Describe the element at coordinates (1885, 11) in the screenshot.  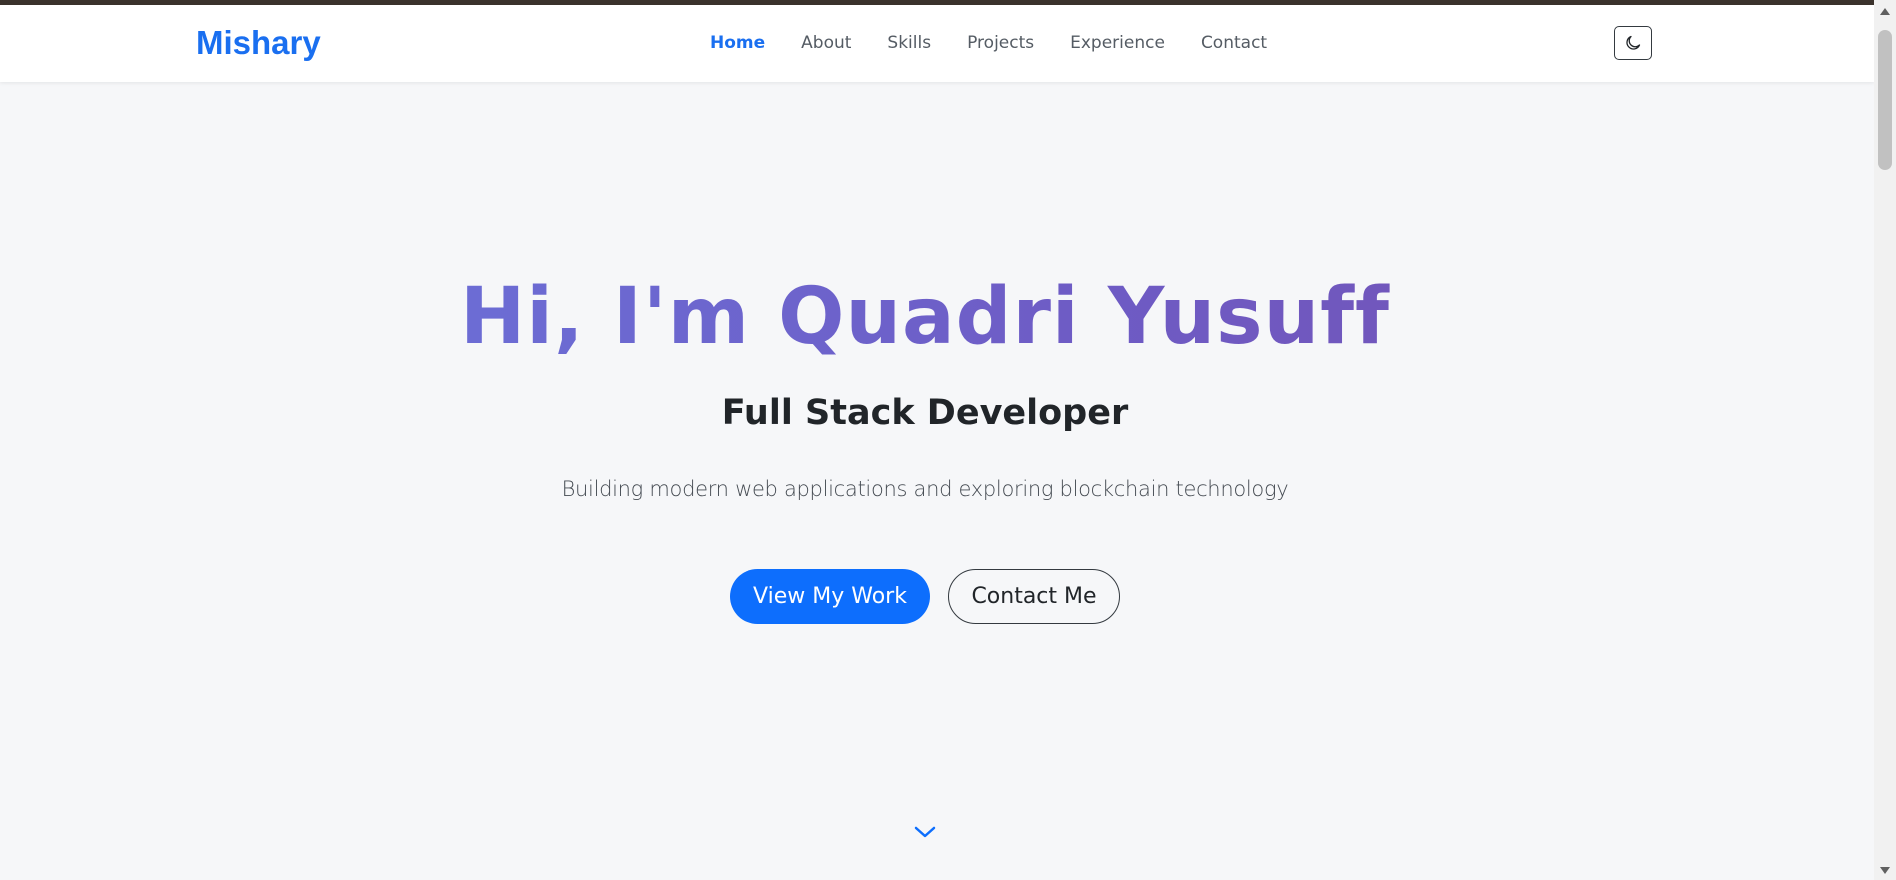
I see `scroll-up-arrow-icon` at that location.